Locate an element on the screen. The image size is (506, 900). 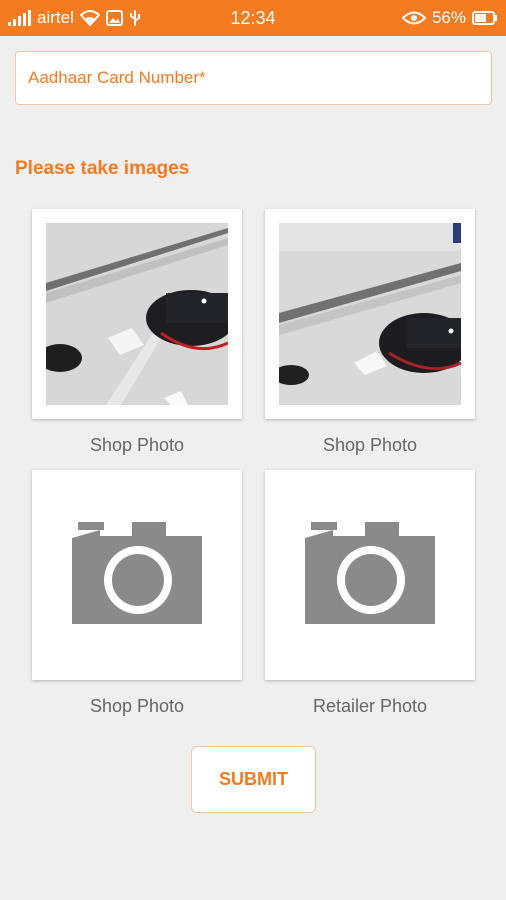
status-left: airtel is located at coordinates (108, 18).